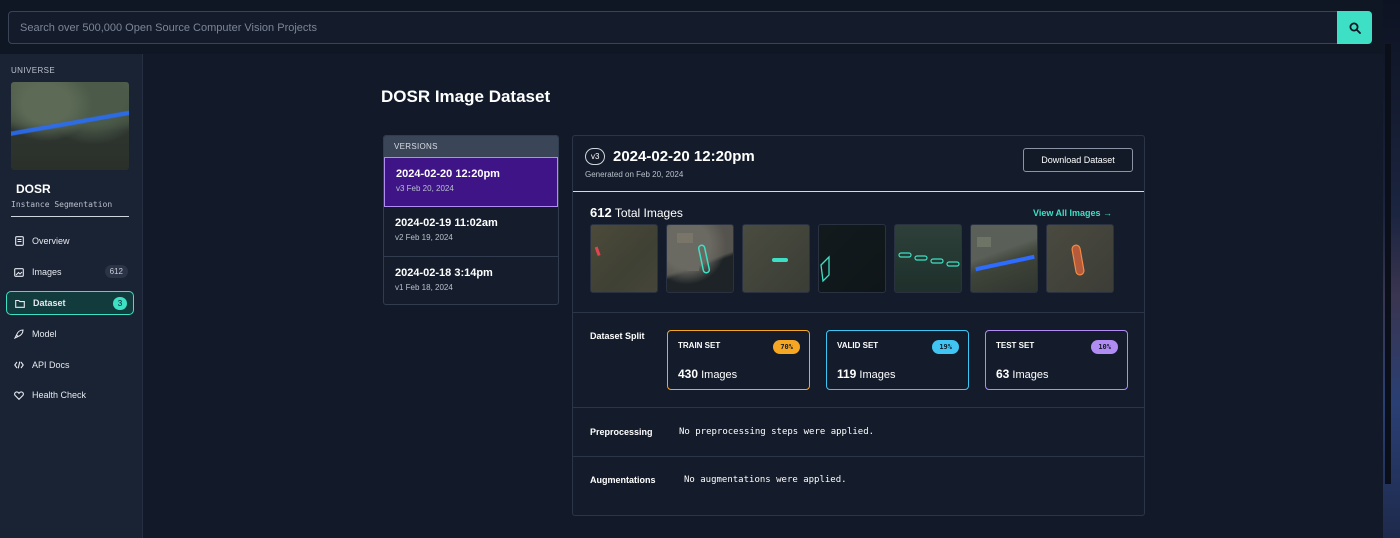 The width and height of the screenshot is (1400, 538). What do you see at coordinates (33, 70) in the screenshot?
I see `universe-label: UNIVERSE` at bounding box center [33, 70].